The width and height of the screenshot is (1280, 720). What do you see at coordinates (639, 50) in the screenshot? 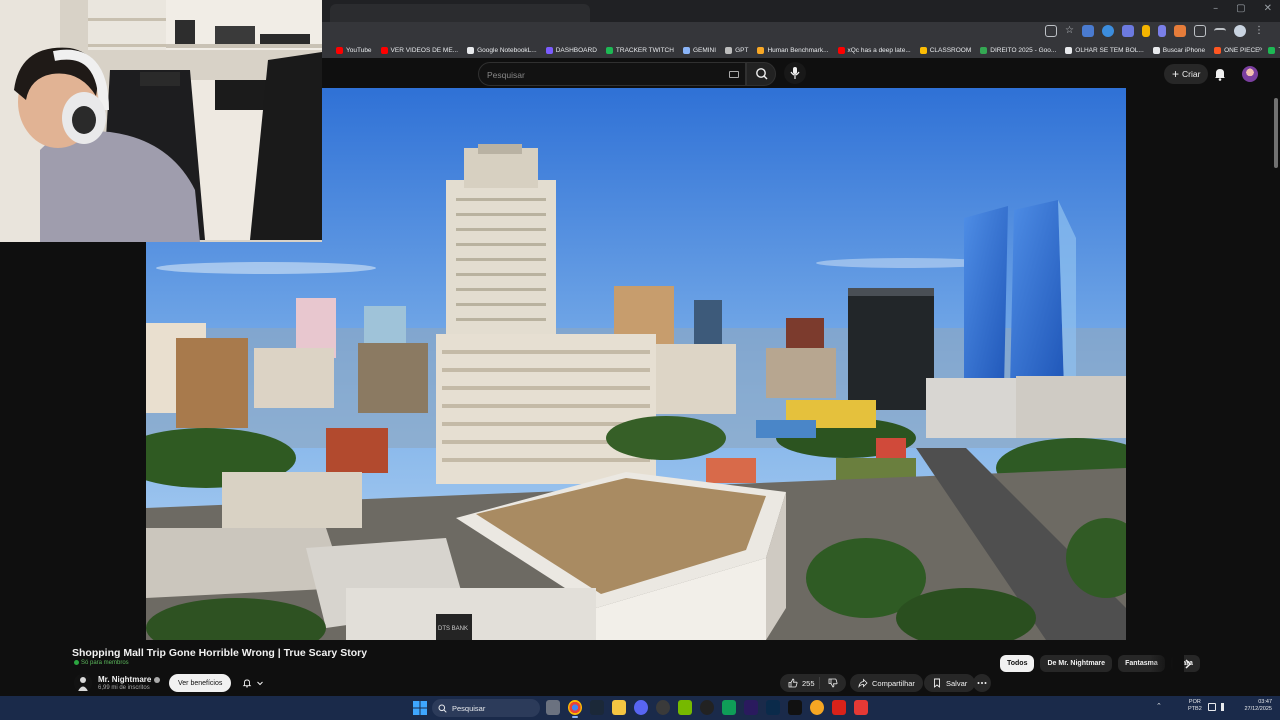
I see `bookmark-item: TRACKER TWITCH` at bounding box center [639, 50].